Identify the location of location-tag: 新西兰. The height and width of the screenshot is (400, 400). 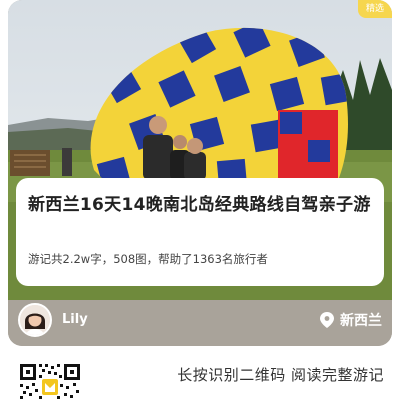
(351, 320).